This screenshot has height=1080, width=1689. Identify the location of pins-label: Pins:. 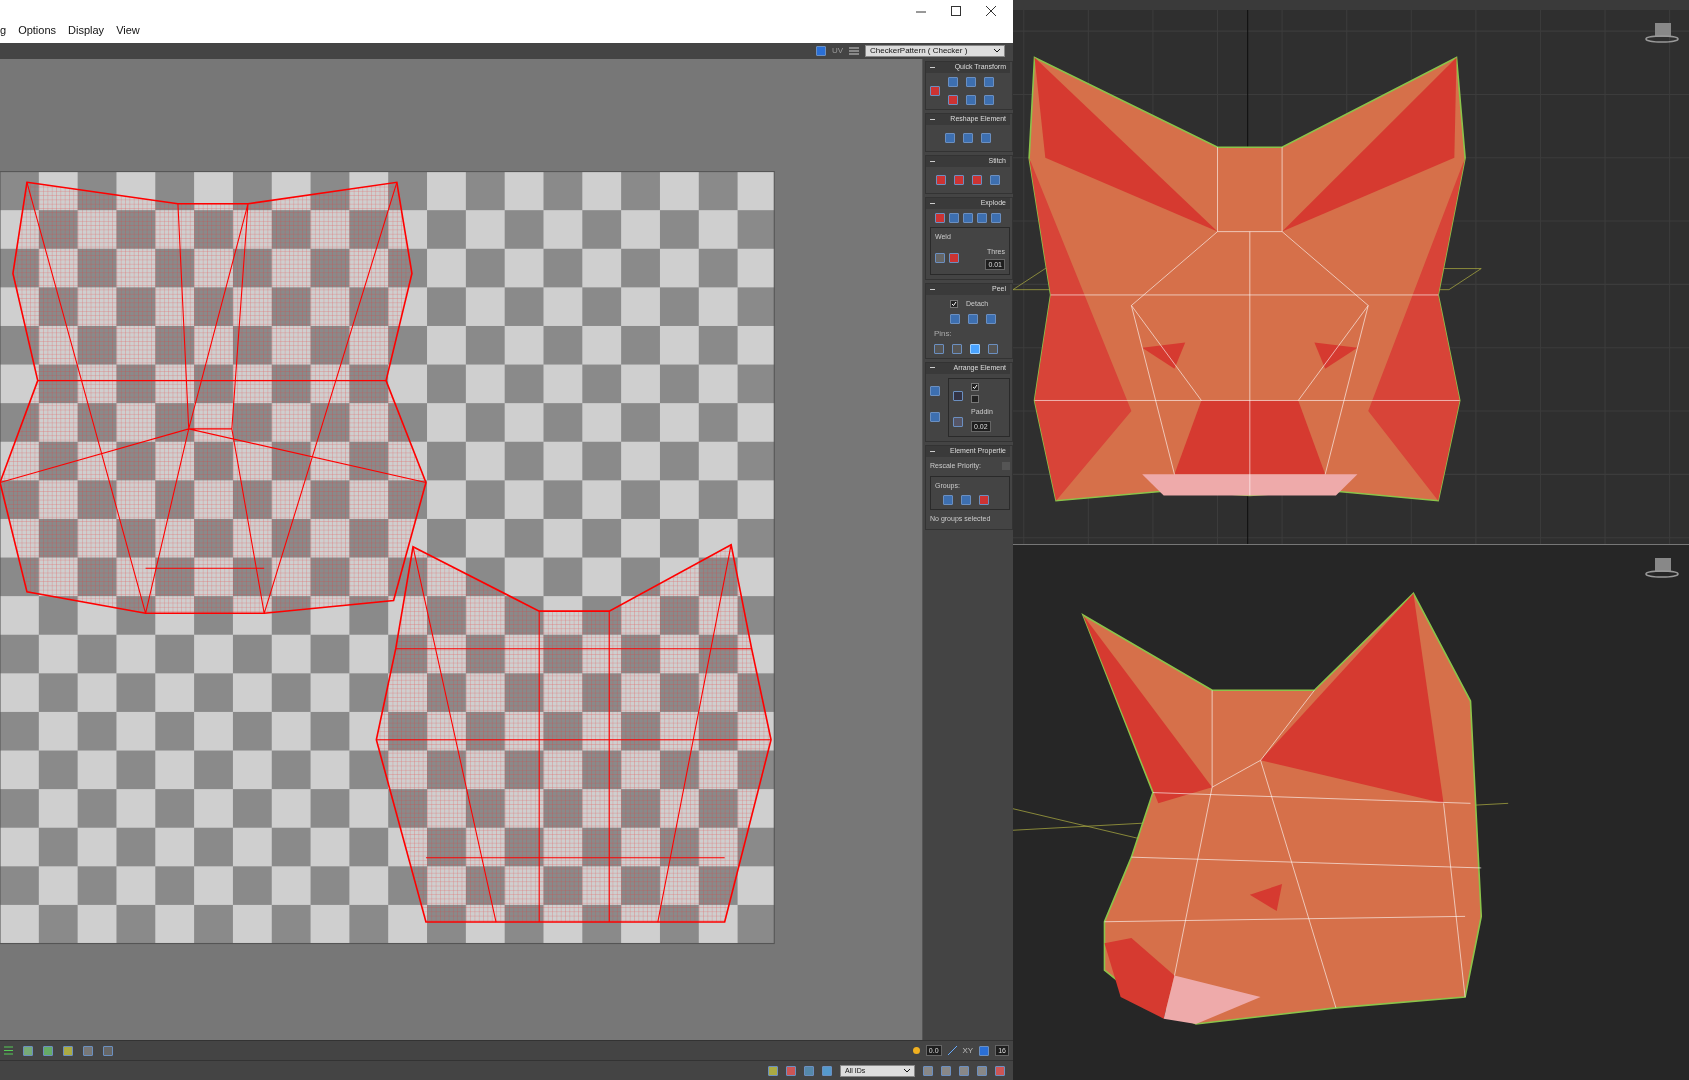
(943, 333).